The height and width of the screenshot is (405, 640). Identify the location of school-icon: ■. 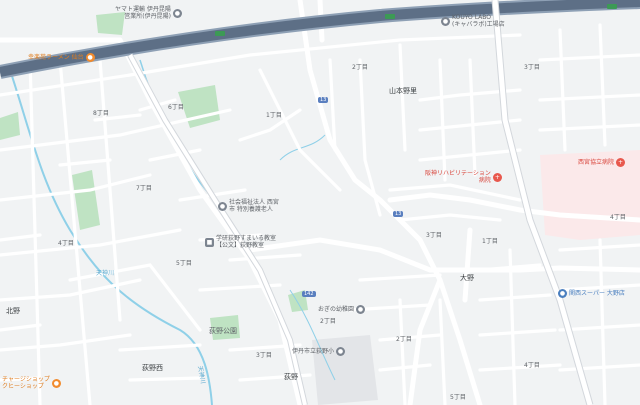
(209, 242).